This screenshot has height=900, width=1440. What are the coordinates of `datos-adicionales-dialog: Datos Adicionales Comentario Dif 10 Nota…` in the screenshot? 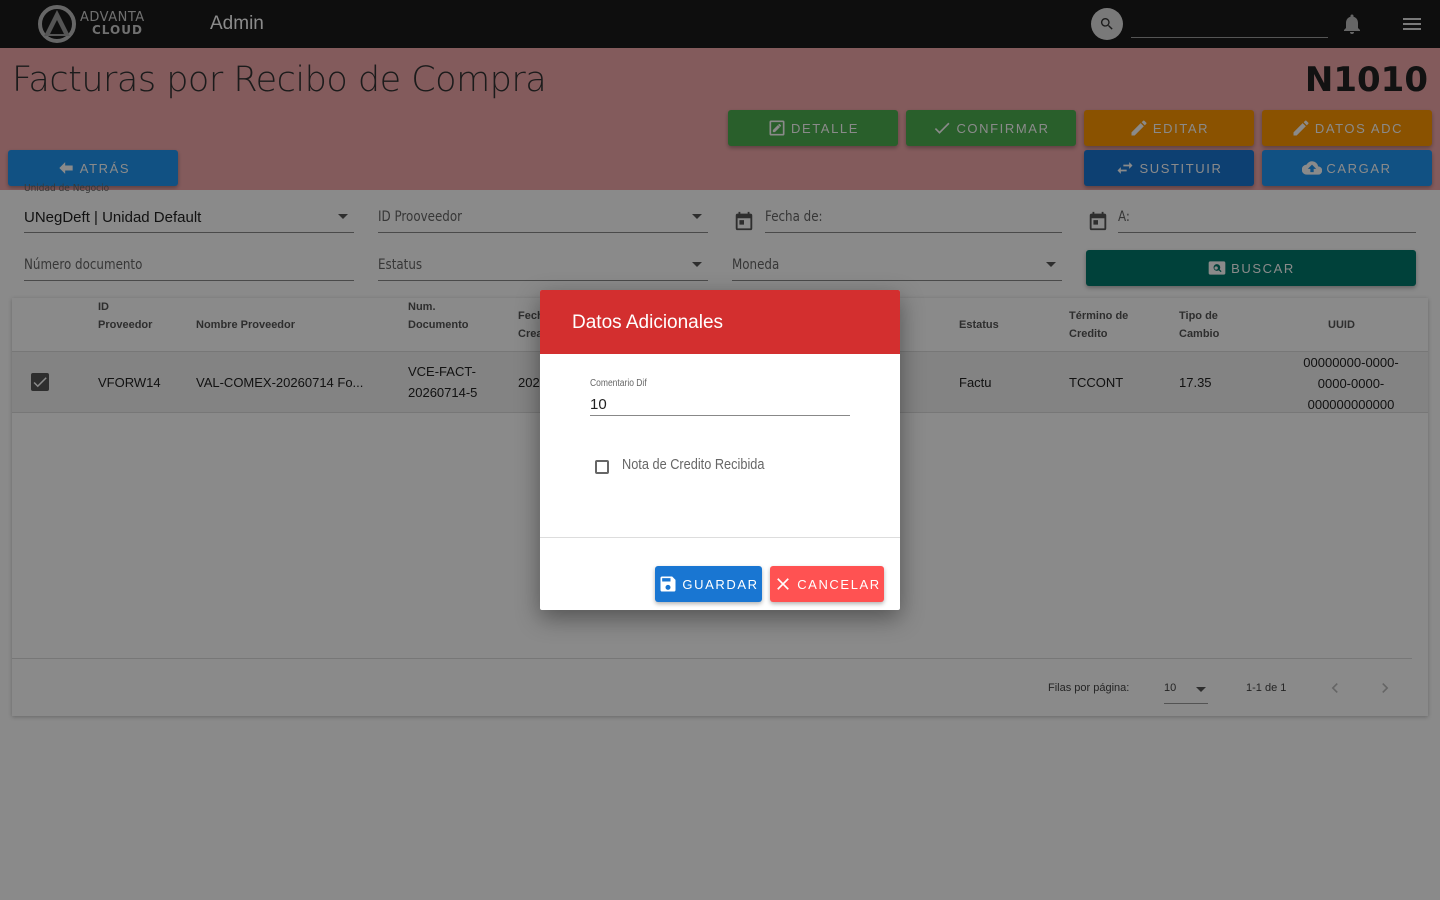 It's located at (720, 450).